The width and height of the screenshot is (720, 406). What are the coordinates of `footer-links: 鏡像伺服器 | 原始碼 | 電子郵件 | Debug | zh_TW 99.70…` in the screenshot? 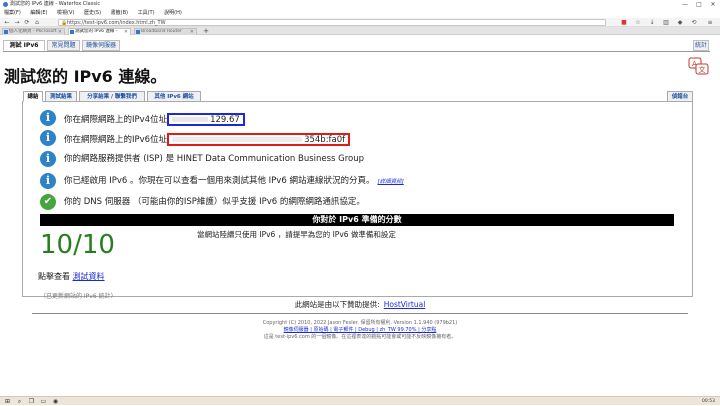 It's located at (360, 329).